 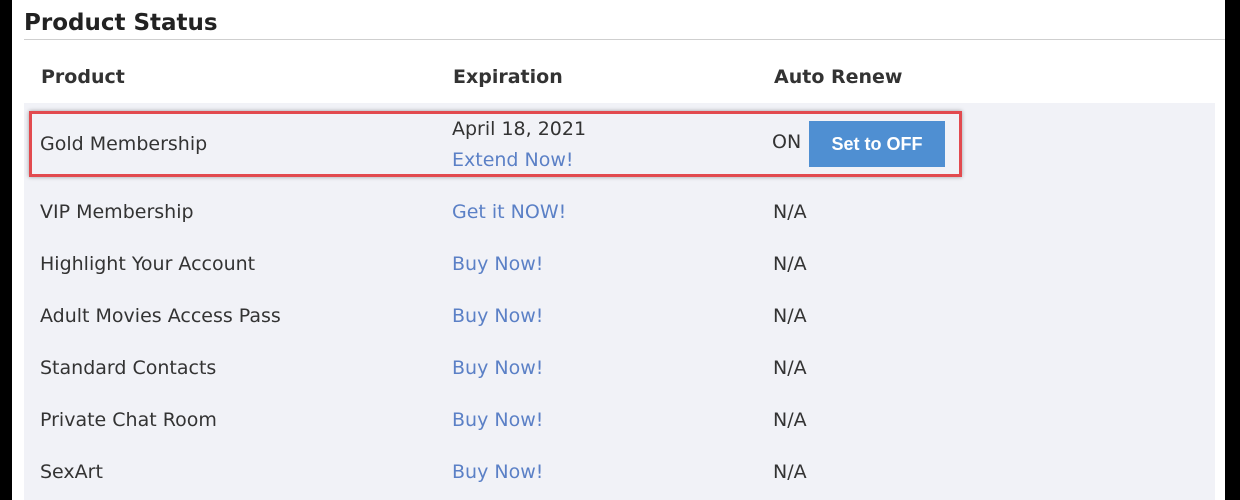 I want to click on row-sexart-product: SexArt, so click(x=71, y=472).